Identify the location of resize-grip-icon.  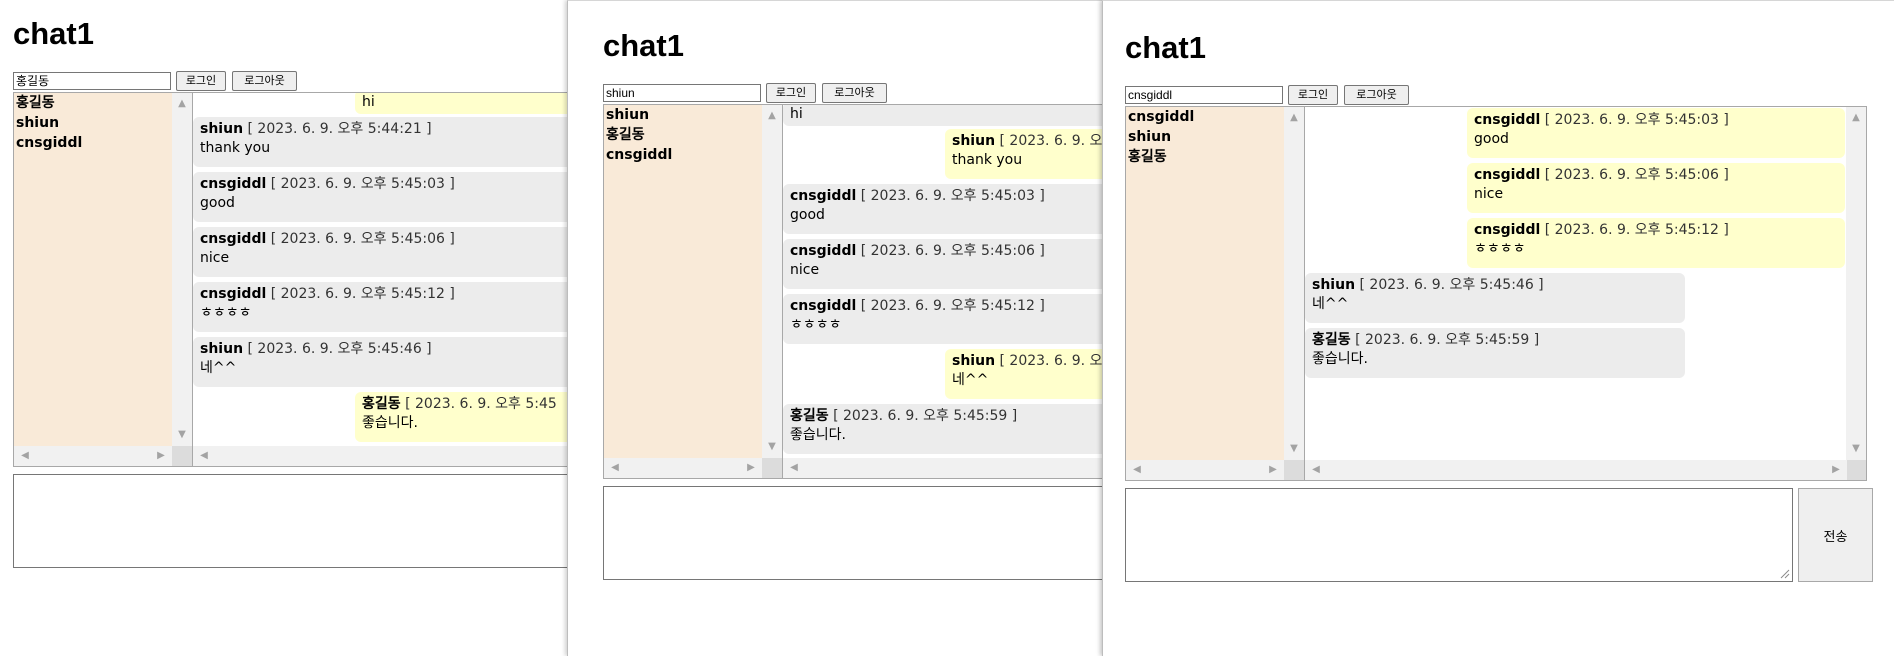
(1785, 574).